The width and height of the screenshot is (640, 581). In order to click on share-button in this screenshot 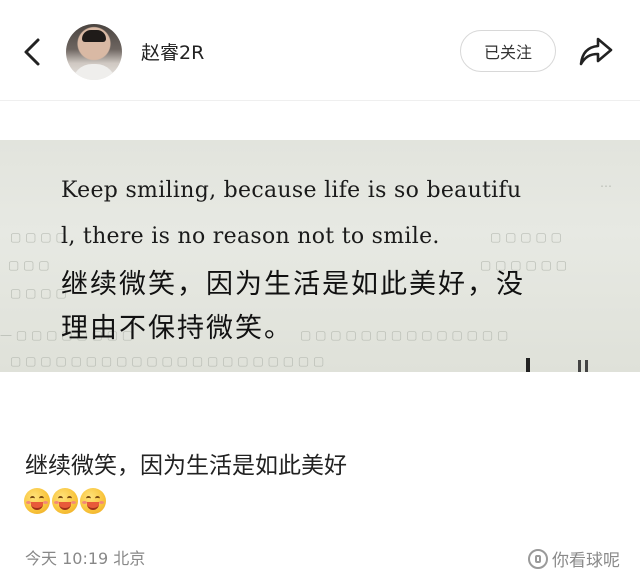, I will do `click(596, 52)`.